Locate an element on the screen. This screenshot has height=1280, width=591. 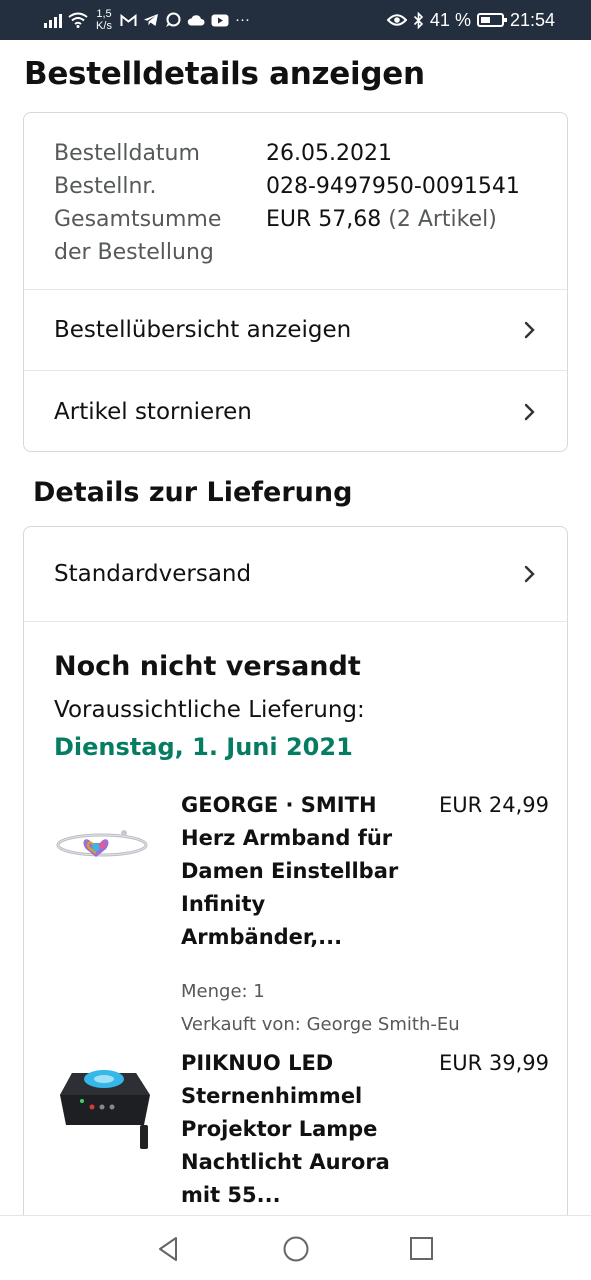
battery-icon is located at coordinates (491, 20).